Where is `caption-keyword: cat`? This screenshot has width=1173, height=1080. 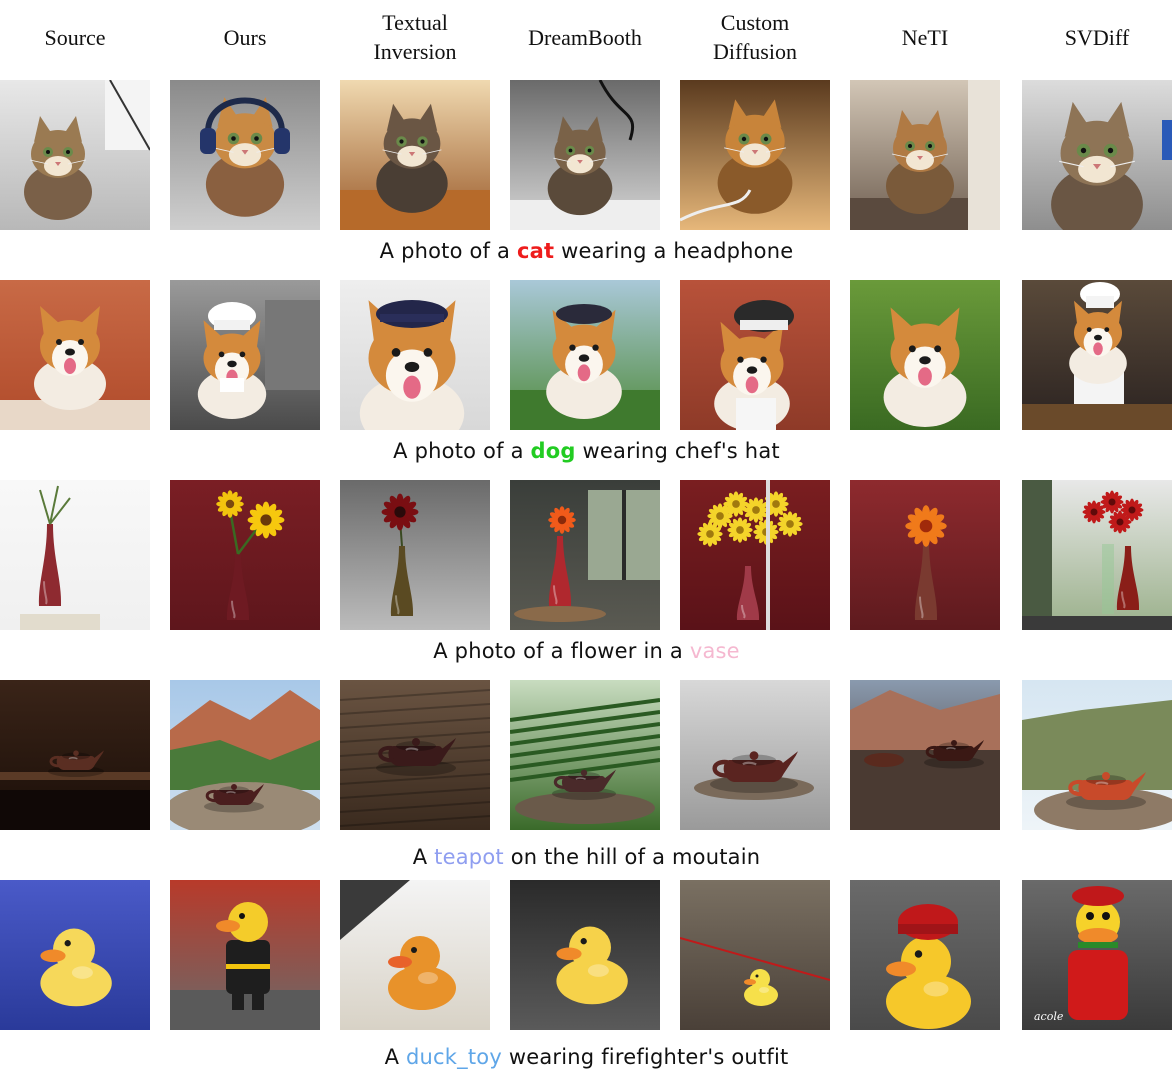 caption-keyword: cat is located at coordinates (535, 251).